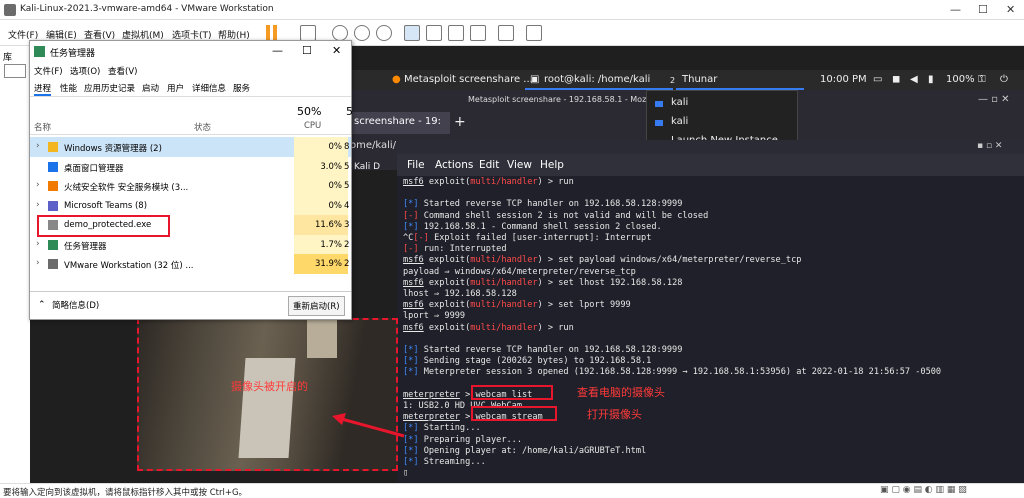 This screenshot has height=498, width=1024. Describe the element at coordinates (983, 9) in the screenshot. I see `maximize-button: ☐` at that location.